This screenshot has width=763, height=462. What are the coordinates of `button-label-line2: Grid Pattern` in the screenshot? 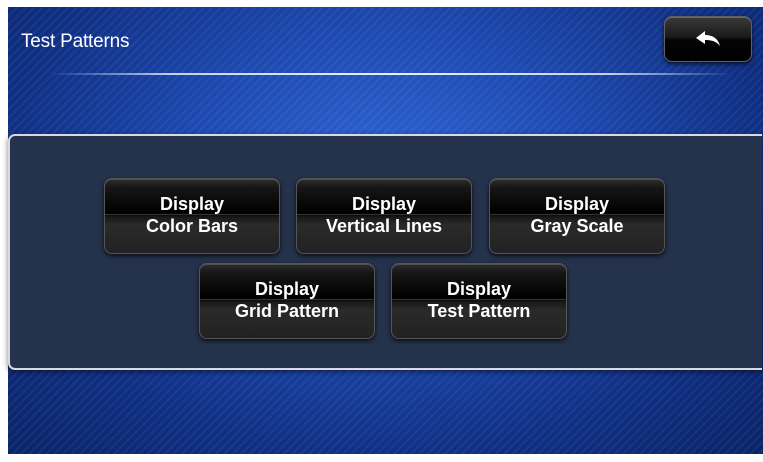 It's located at (287, 311).